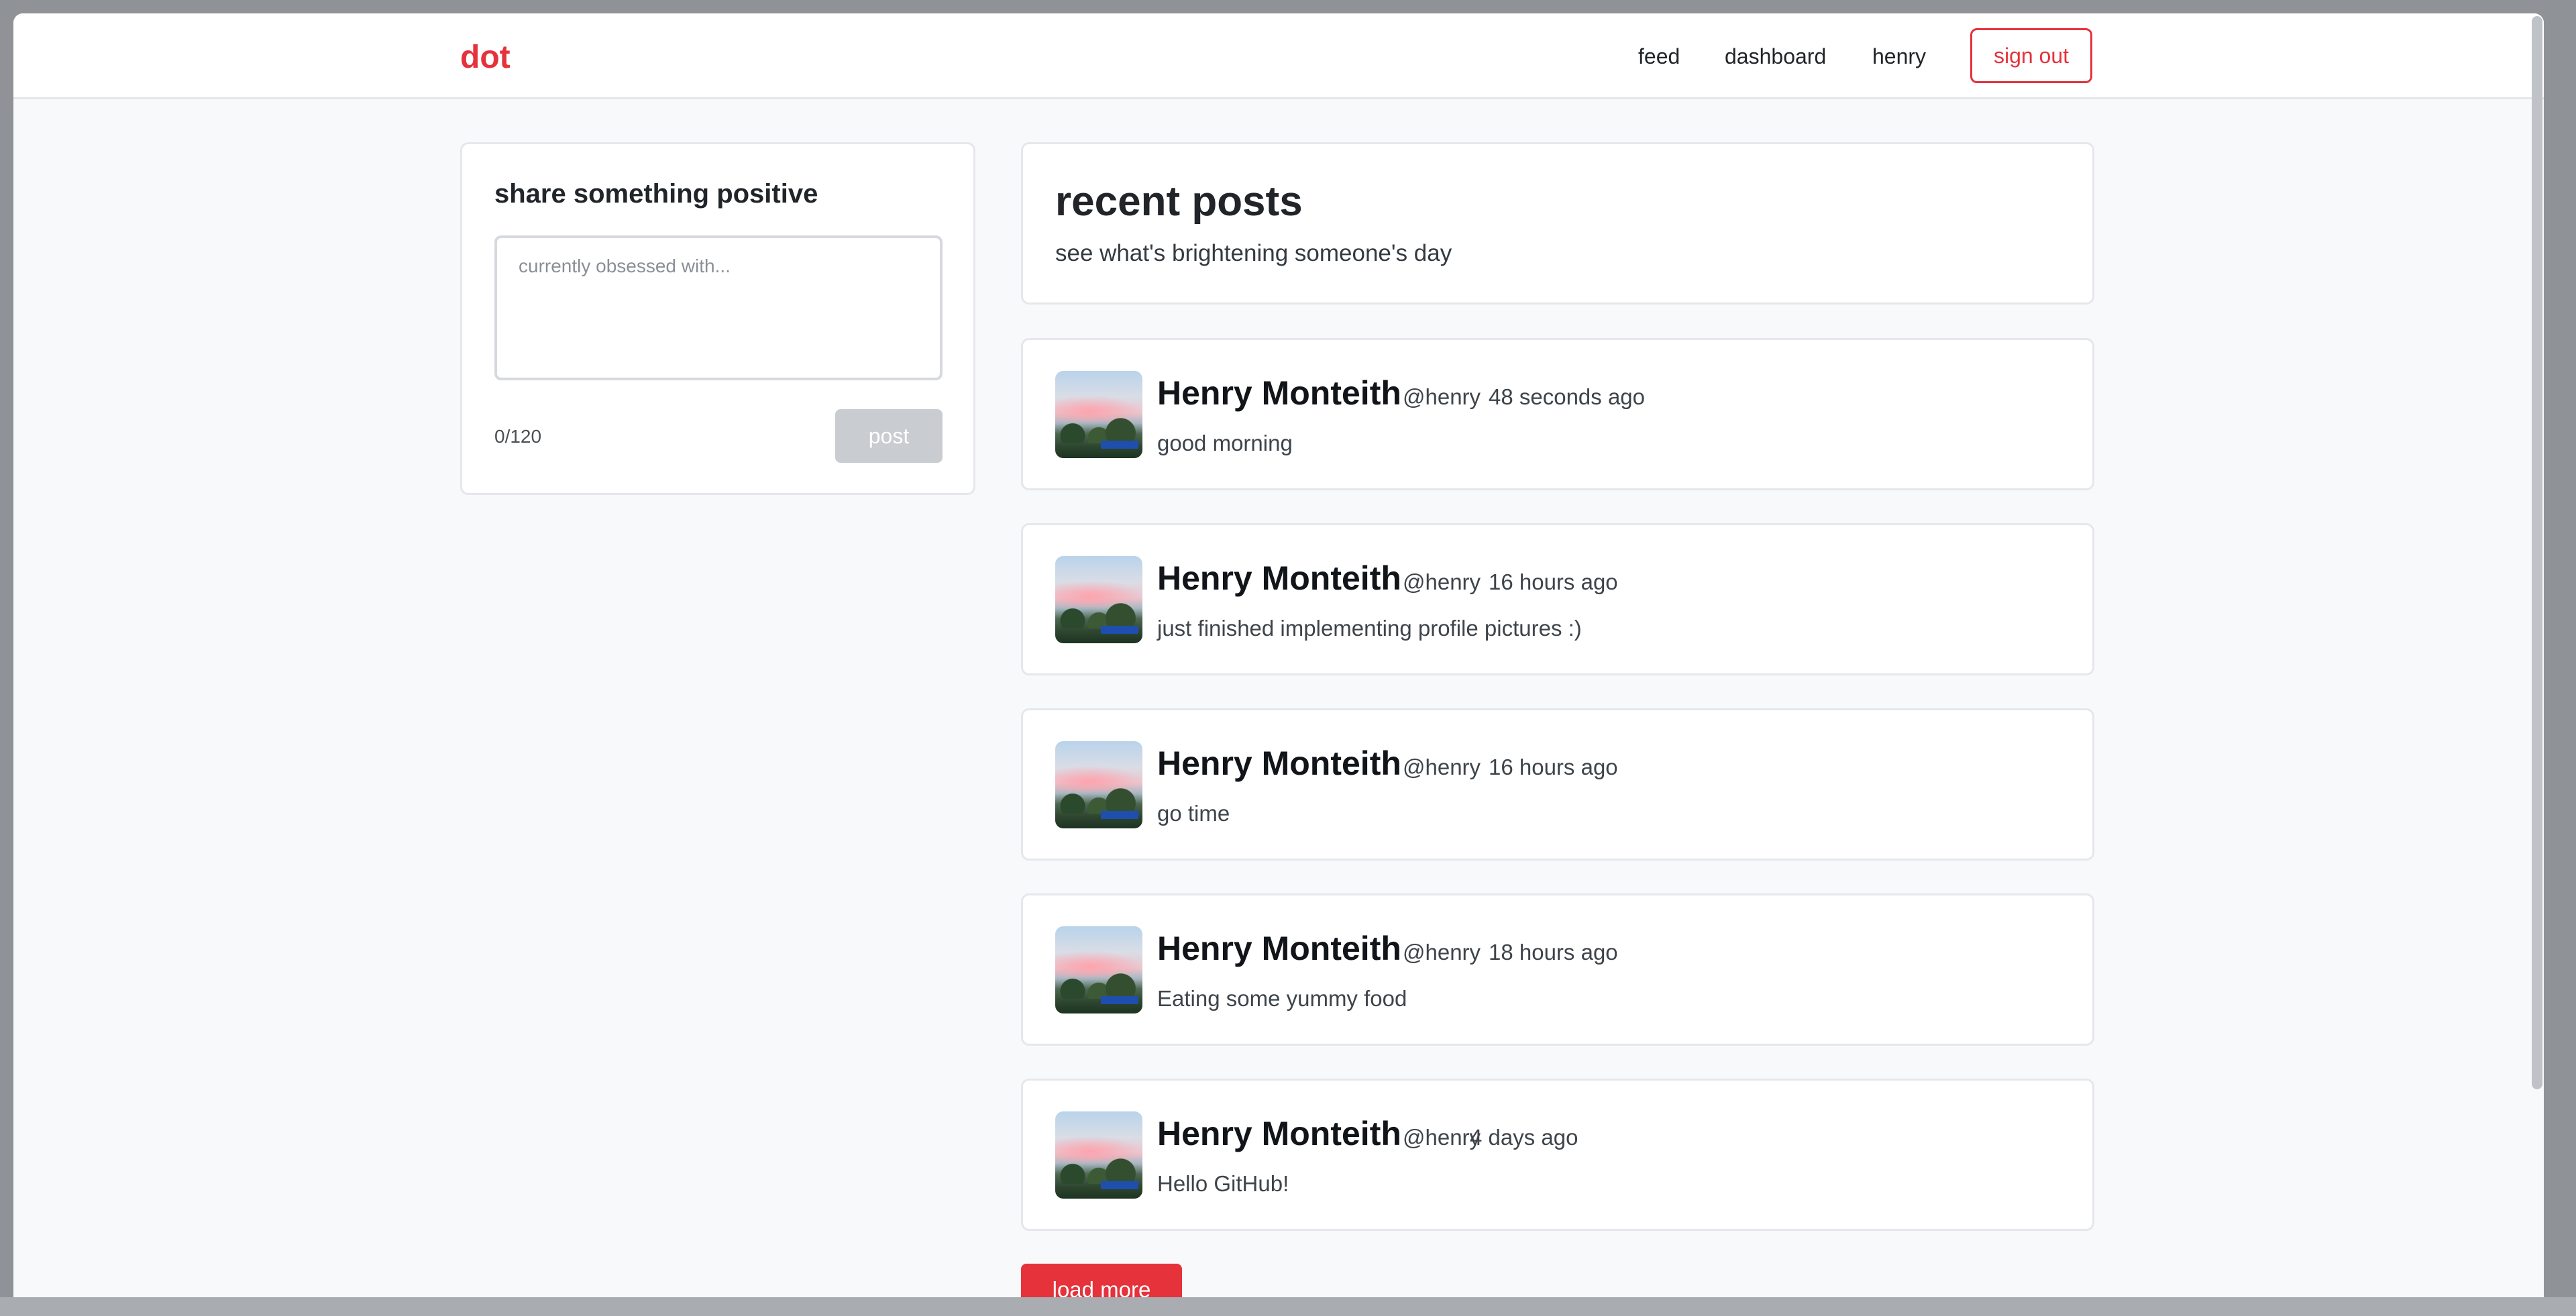 The width and height of the screenshot is (2576, 1316). What do you see at coordinates (889, 436) in the screenshot?
I see `post-button: post` at bounding box center [889, 436].